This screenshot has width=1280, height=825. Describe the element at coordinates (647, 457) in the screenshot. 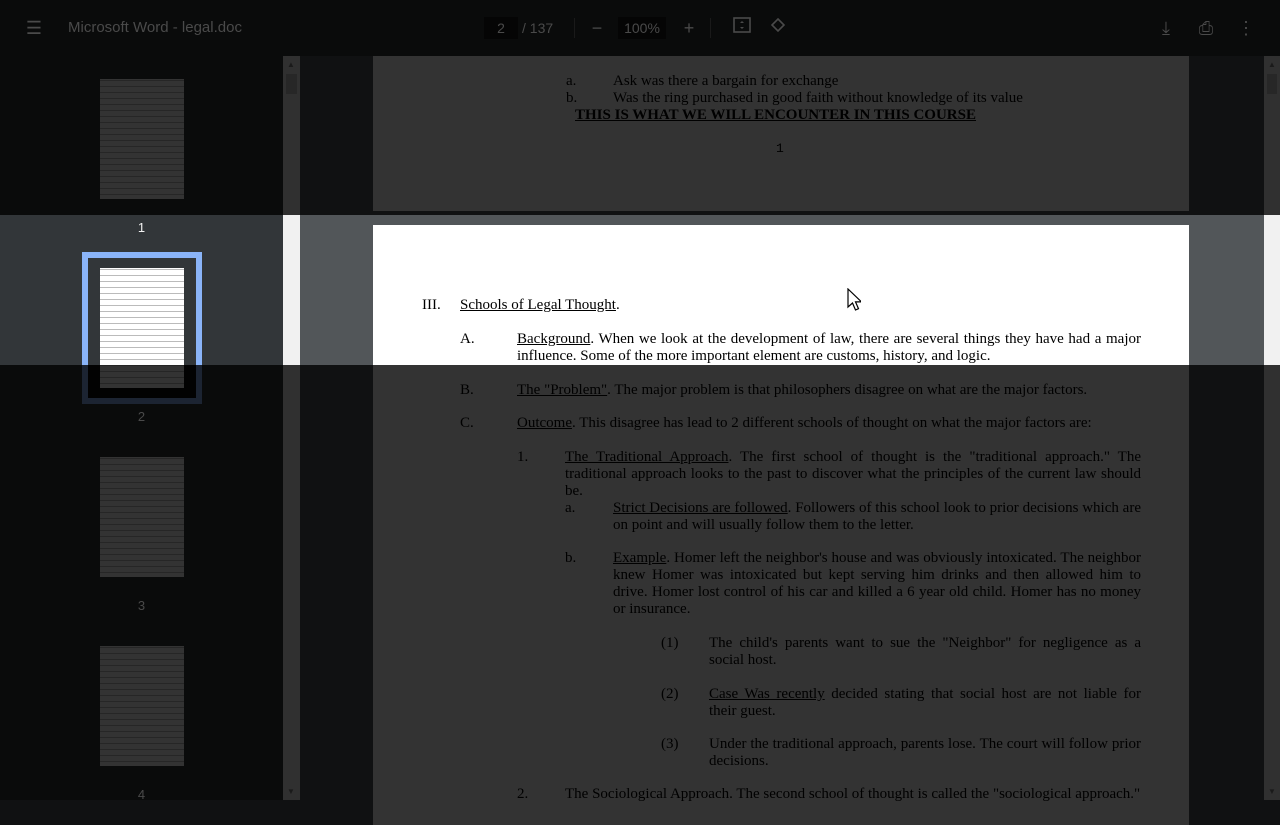

I see `item-title: The Traditional Approach` at that location.